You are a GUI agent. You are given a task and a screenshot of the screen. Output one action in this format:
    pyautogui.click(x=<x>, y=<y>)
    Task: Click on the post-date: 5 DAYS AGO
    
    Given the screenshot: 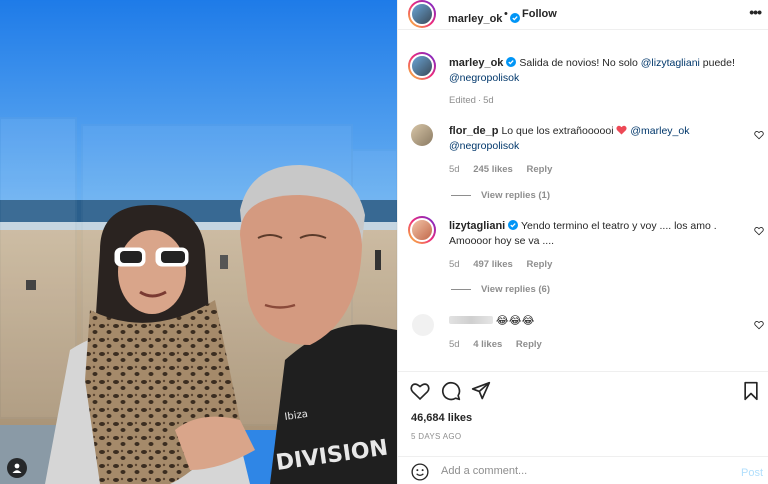 What is the action you would take?
    pyautogui.click(x=436, y=436)
    